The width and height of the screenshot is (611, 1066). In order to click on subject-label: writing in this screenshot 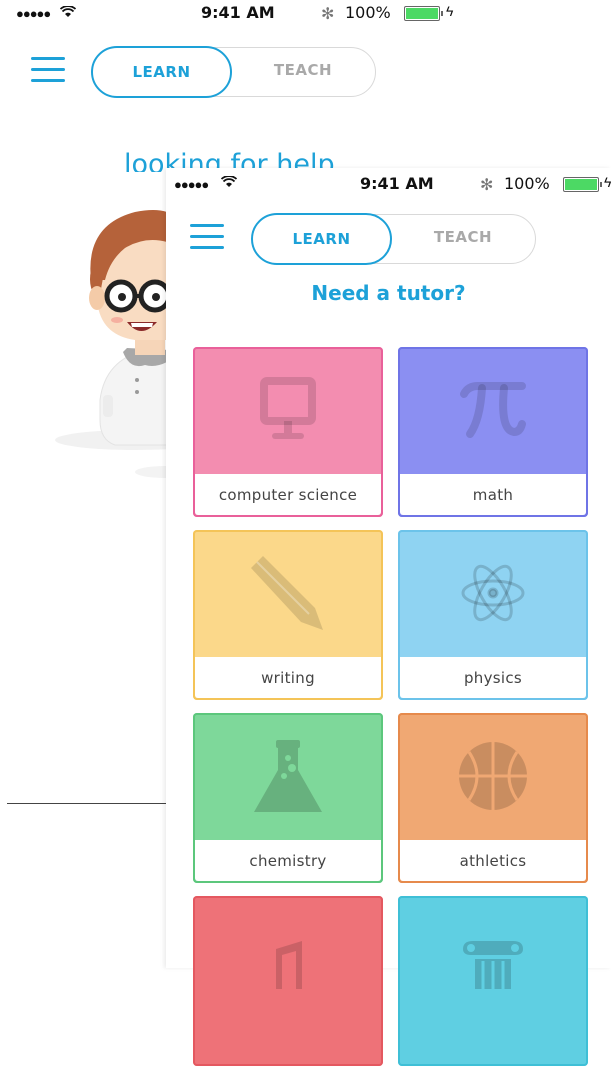, I will do `click(288, 677)`.